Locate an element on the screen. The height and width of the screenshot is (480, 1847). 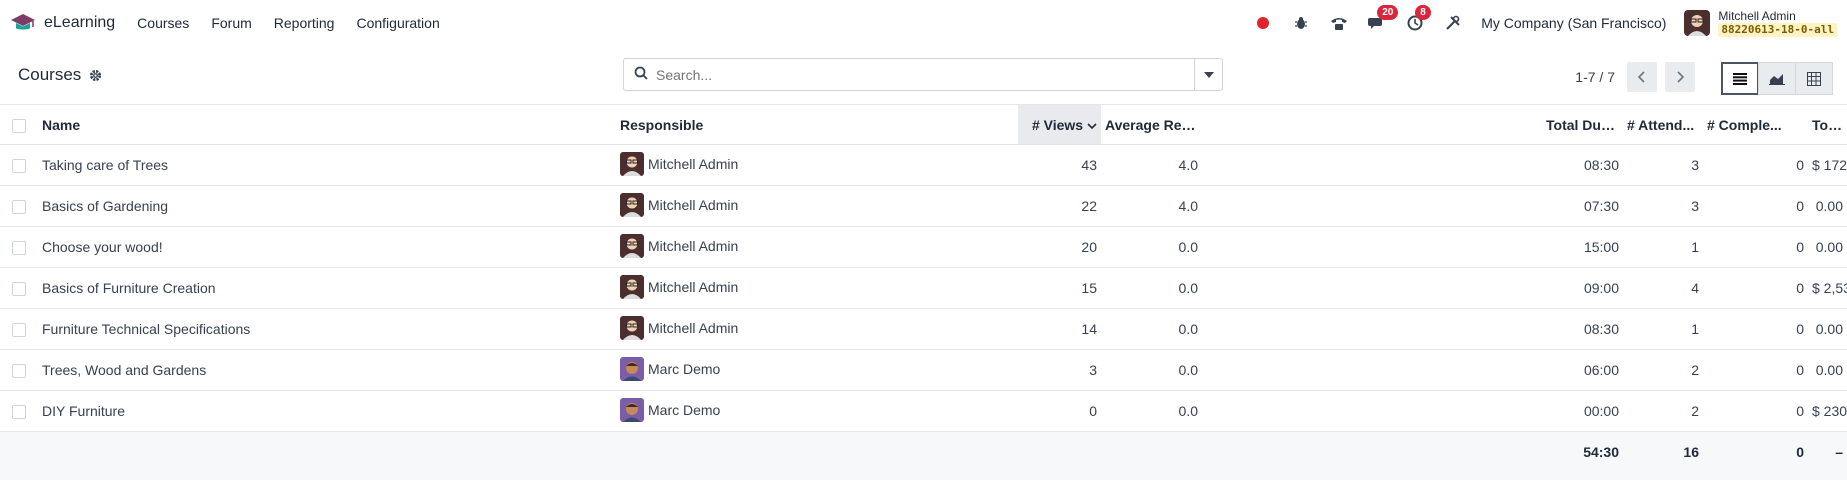
total-revenue: – is located at coordinates (1839, 451).